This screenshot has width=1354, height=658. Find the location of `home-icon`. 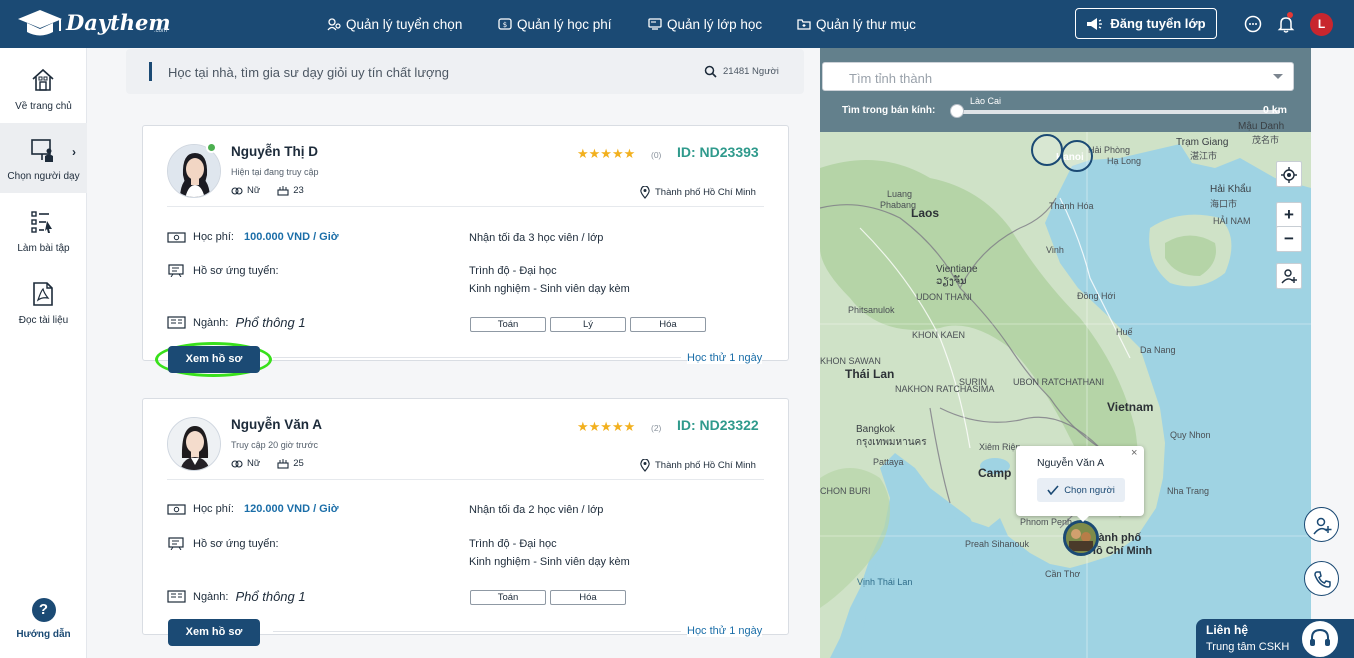

home-icon is located at coordinates (43, 79).